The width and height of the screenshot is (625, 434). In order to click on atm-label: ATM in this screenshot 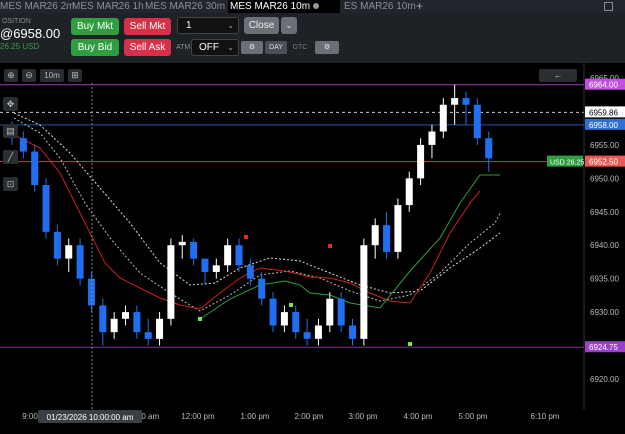, I will do `click(183, 47)`.